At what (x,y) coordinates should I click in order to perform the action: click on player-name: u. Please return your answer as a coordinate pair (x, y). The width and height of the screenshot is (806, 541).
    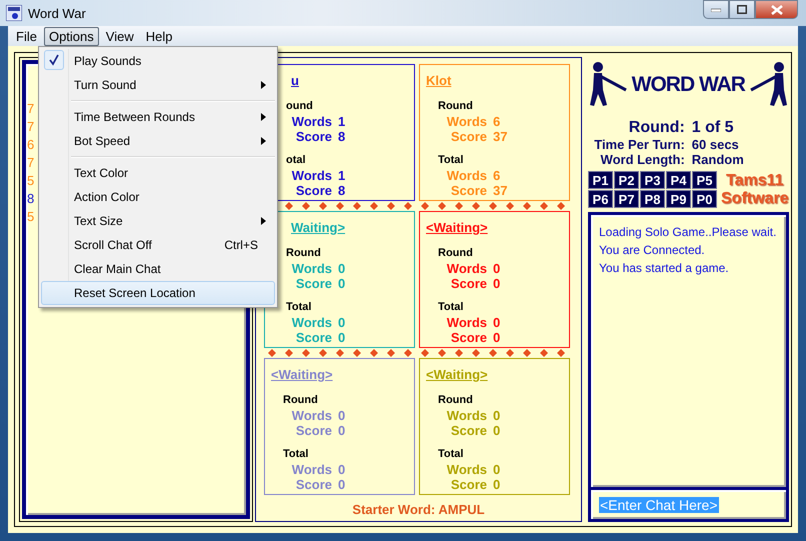
    Looking at the image, I should click on (295, 80).